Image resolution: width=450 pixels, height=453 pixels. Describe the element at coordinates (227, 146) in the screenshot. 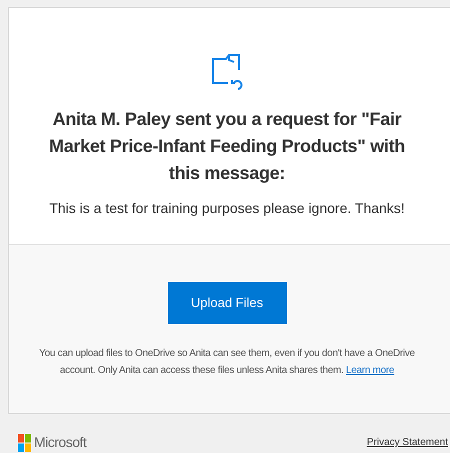

I see `request-heading: Anita M. Paley sent you a request for "Fair Market Price-Infant Feeding Products" with this message:` at that location.